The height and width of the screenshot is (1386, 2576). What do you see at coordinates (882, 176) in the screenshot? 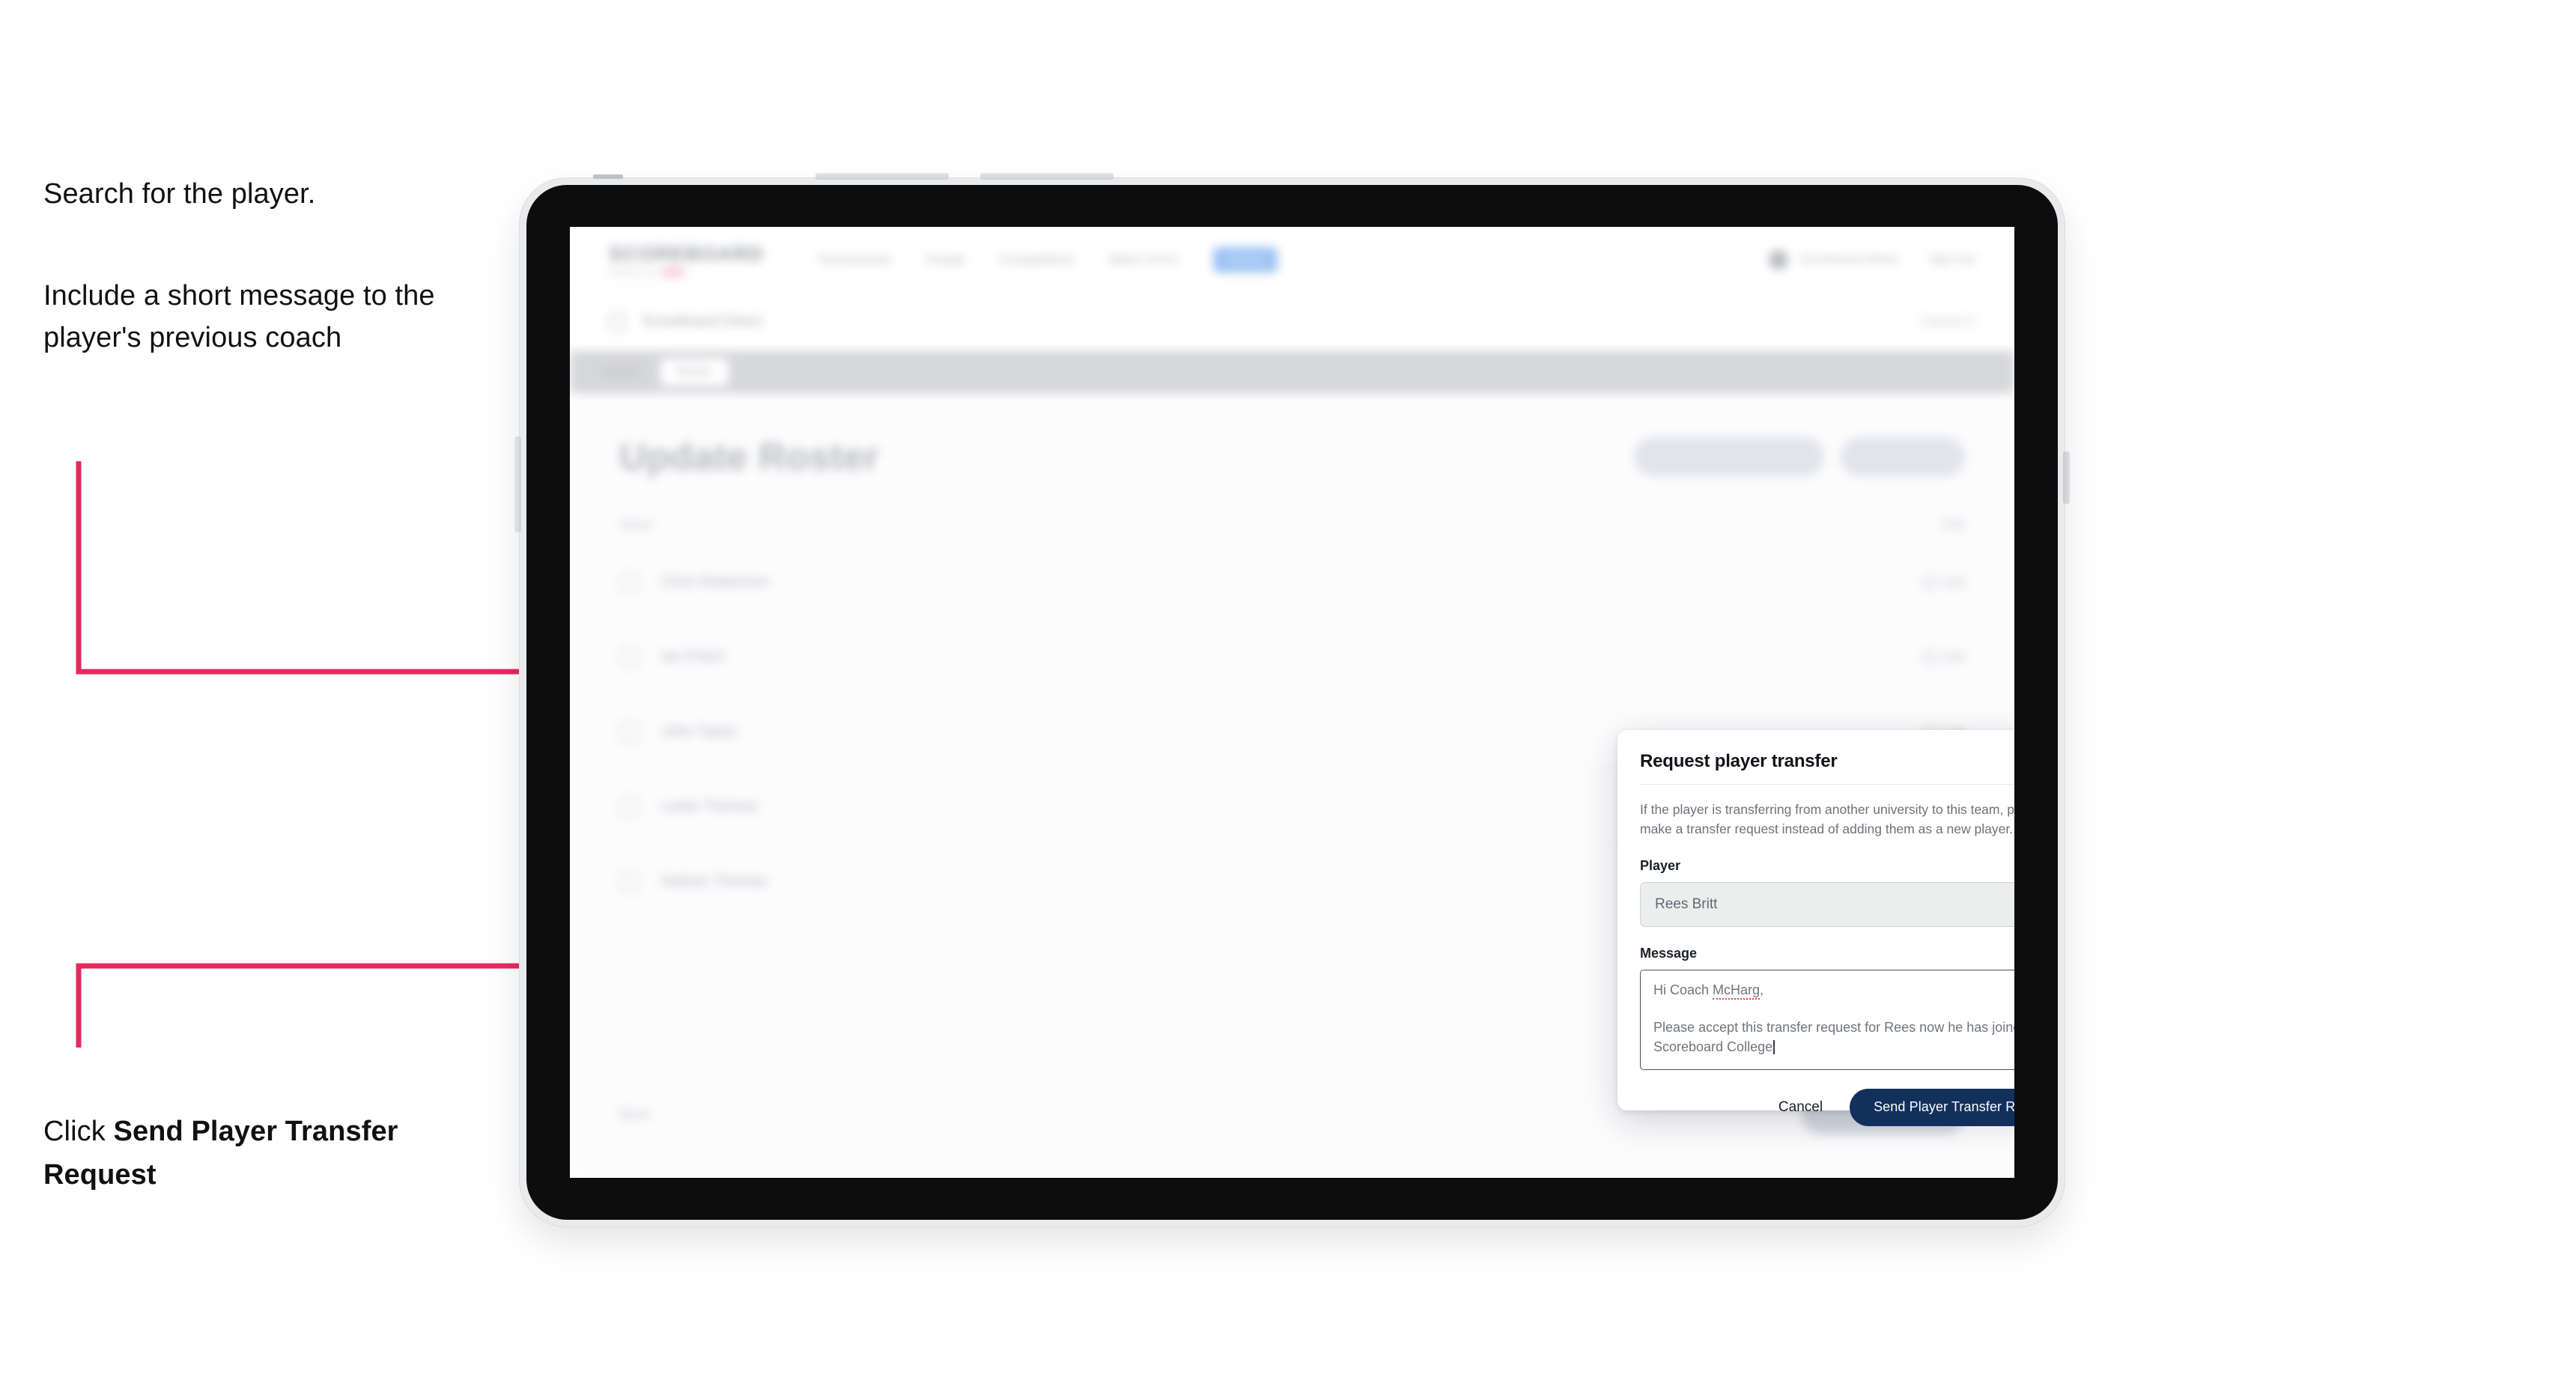
I see `device-volume-up-button` at bounding box center [882, 176].